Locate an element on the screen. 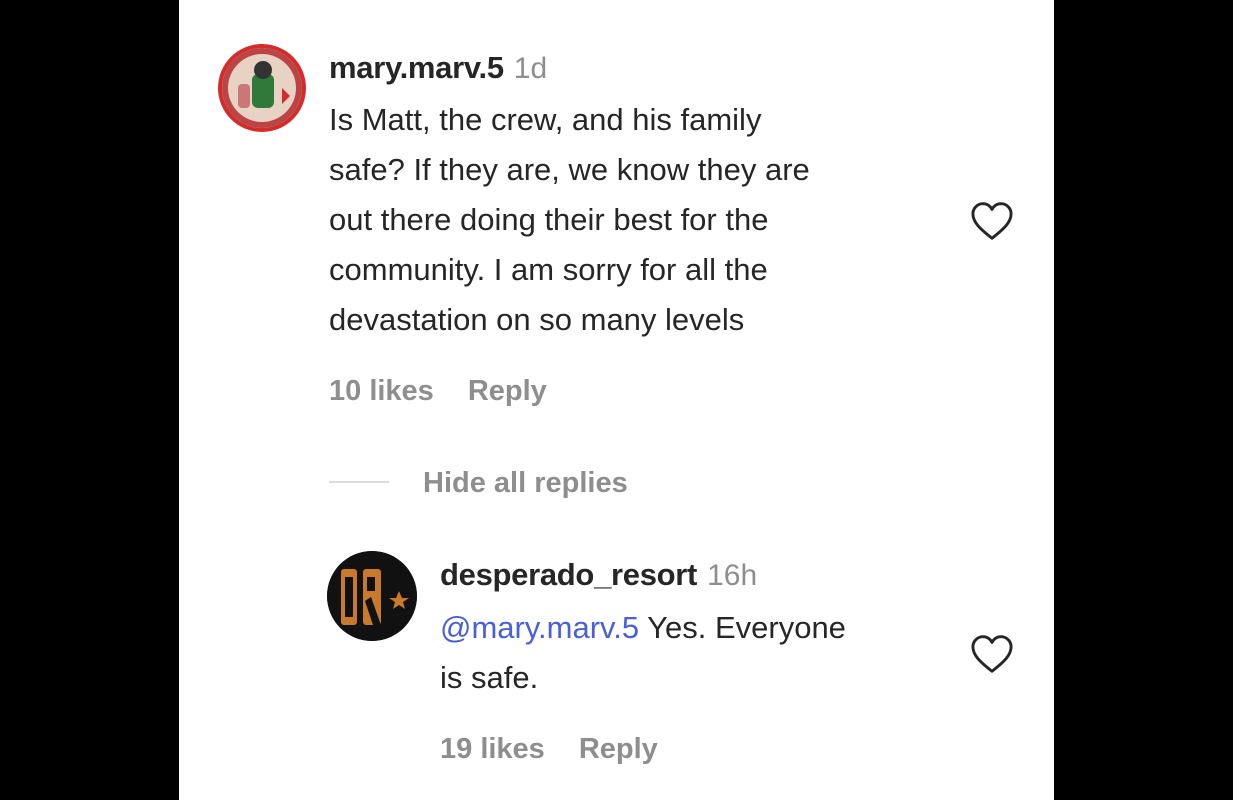 The image size is (1233, 800). comment-meta: 10 likes Reply is located at coordinates (455, 391).